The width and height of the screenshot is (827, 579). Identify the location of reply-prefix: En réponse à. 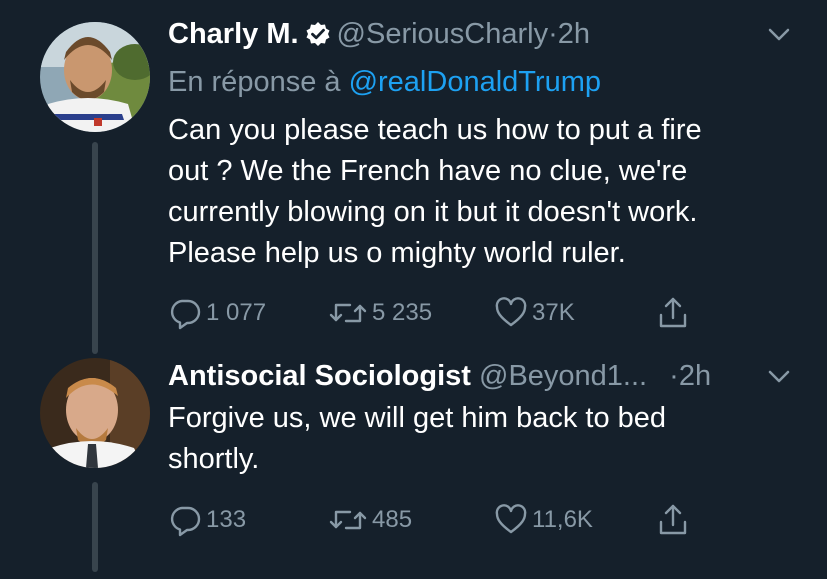
(254, 82).